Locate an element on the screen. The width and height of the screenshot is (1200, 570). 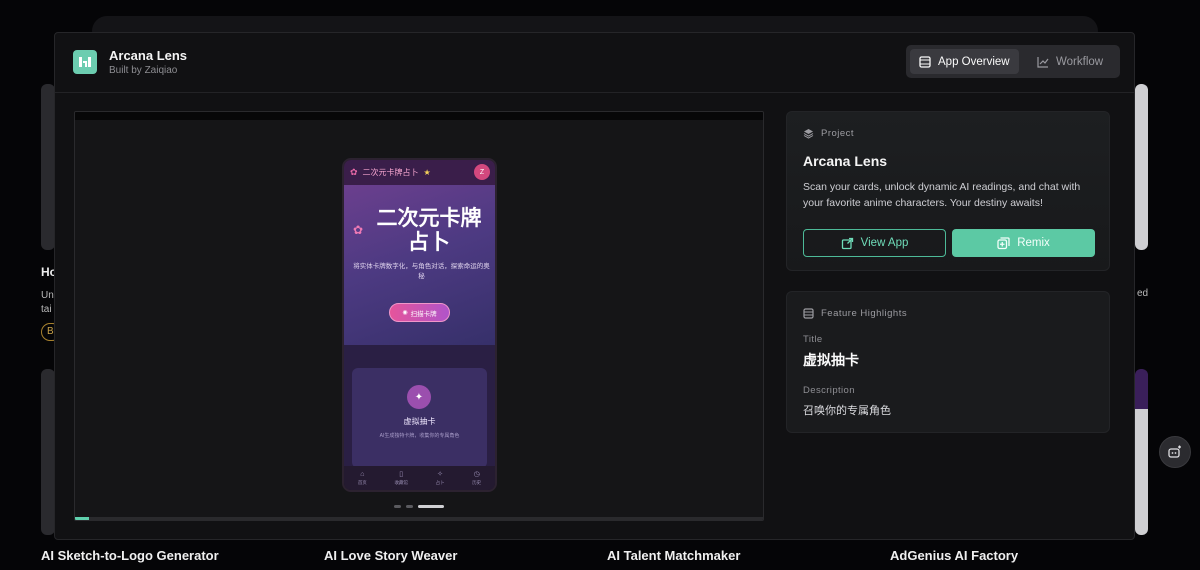
wand-icon: ✧ is located at coordinates (440, 474).